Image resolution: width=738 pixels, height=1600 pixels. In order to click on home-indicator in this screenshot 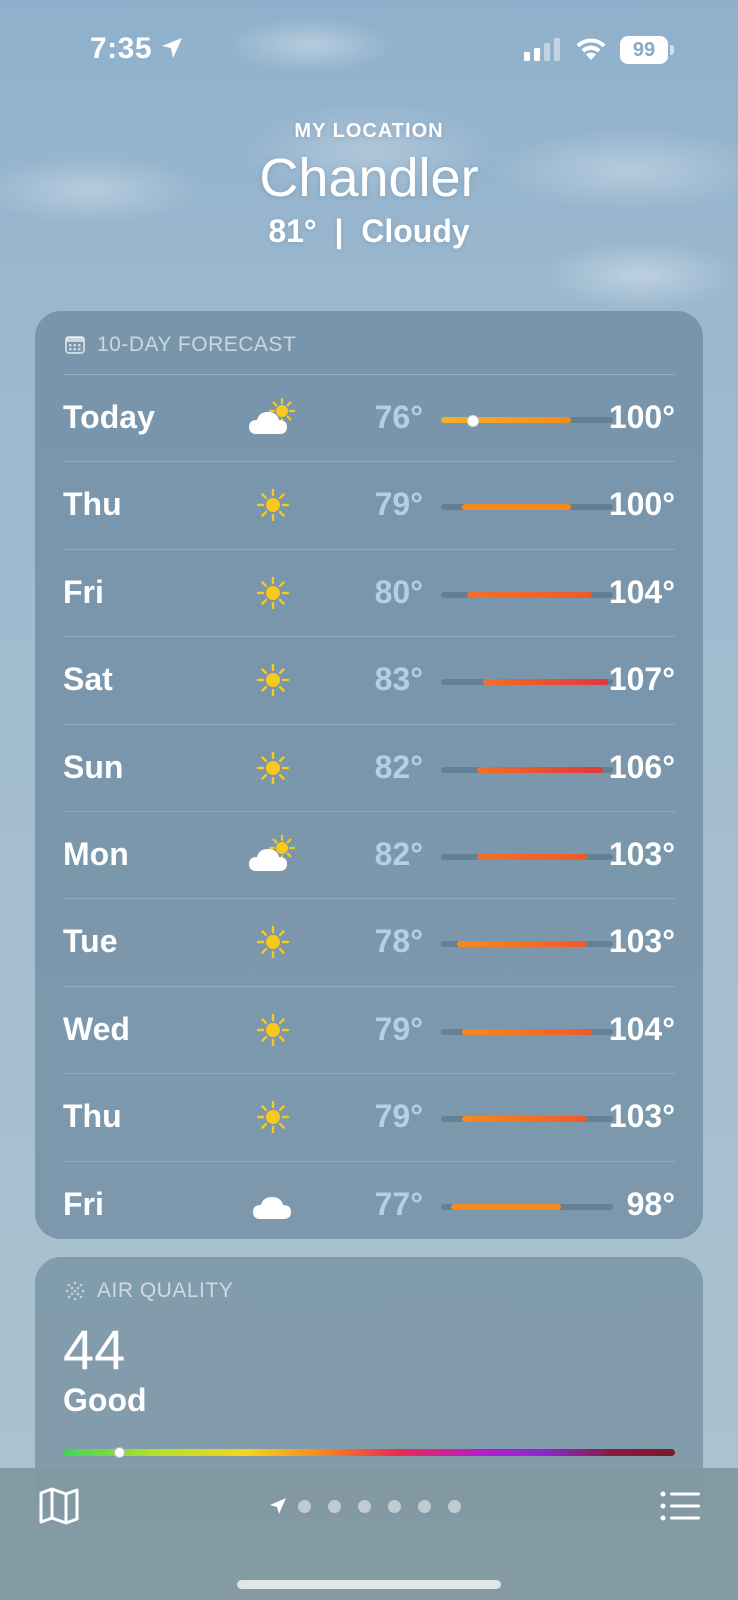, I will do `click(369, 1584)`.